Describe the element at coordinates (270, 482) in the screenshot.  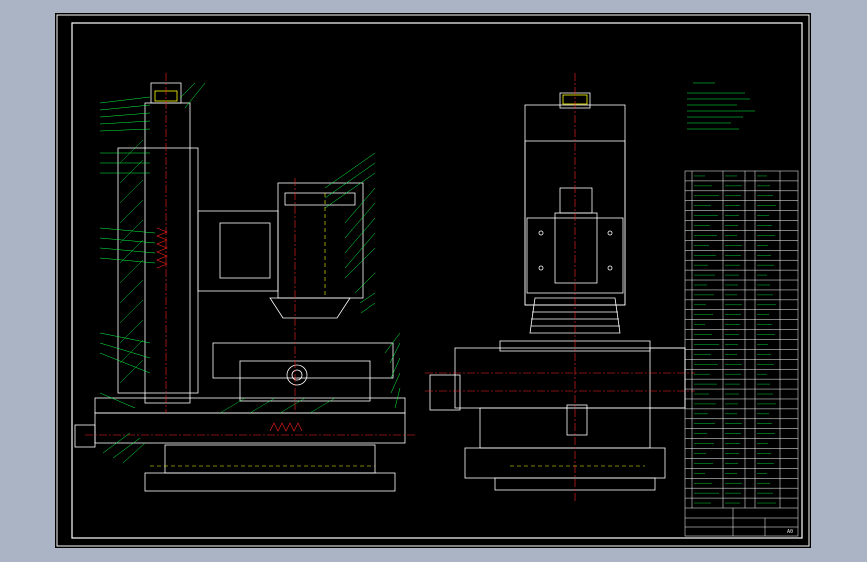
I see `machine-base` at that location.